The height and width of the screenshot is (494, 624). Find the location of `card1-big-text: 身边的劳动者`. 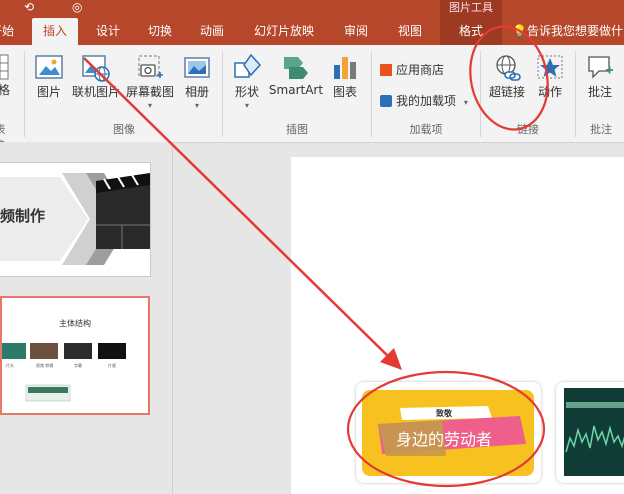

card1-big-text: 身边的劳动者 is located at coordinates (444, 439).